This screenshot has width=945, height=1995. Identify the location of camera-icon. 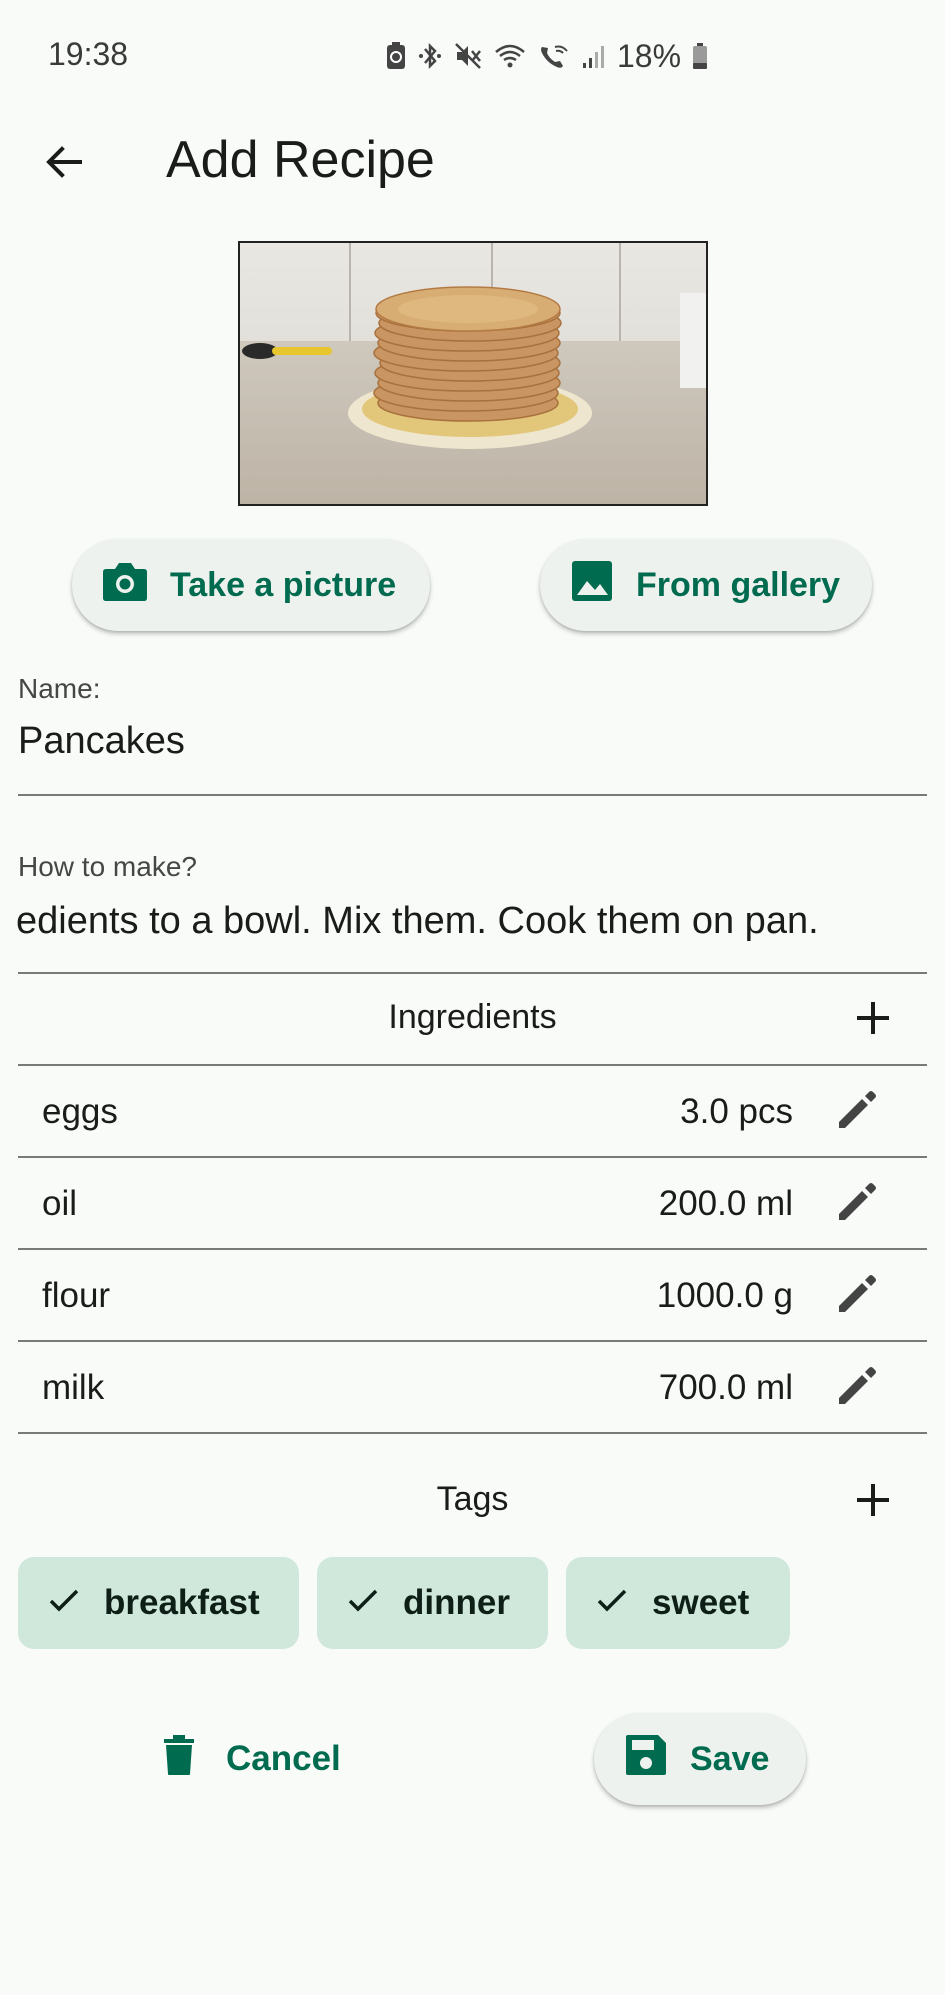
(125, 585).